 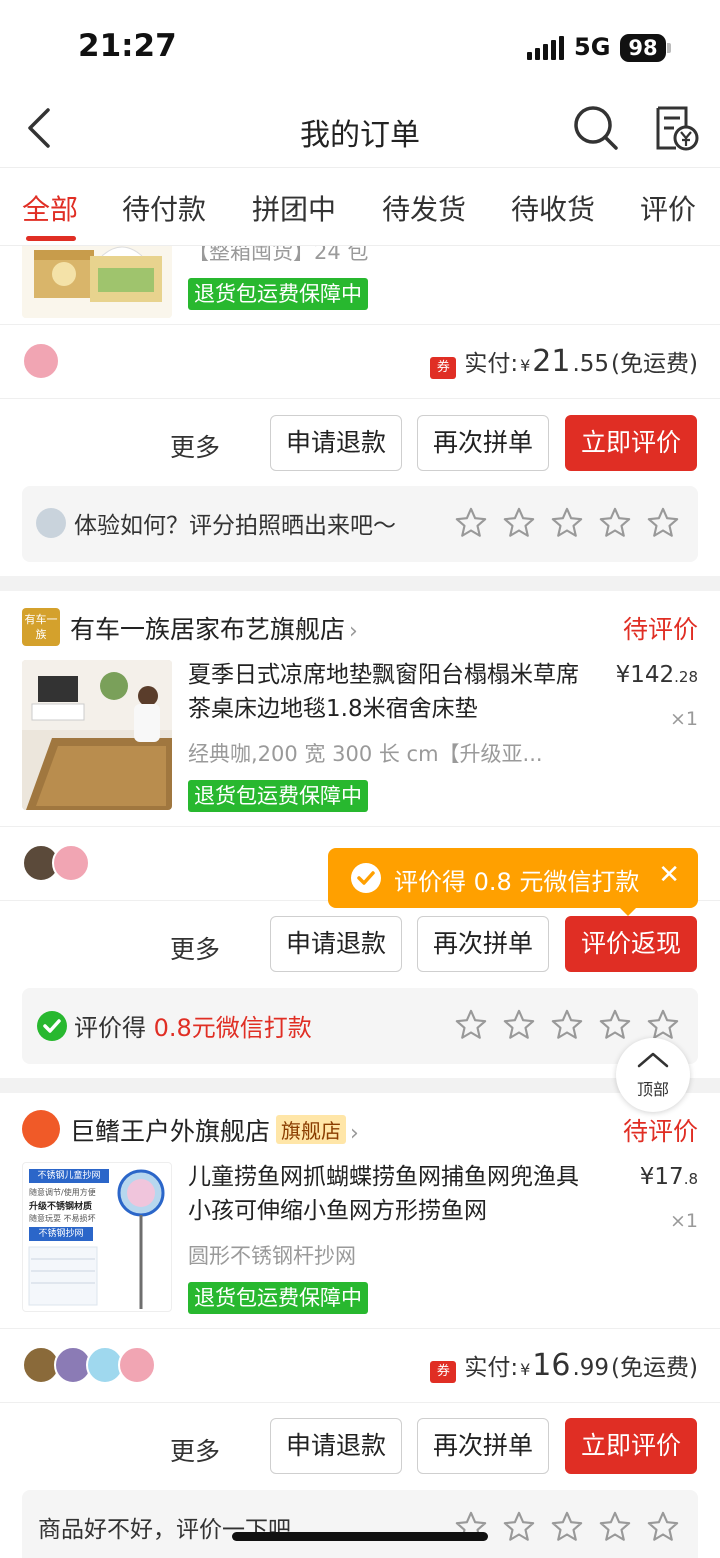 What do you see at coordinates (208, 629) in the screenshot?
I see `shop-name-text: 有车一族居家布艺旗舰店` at bounding box center [208, 629].